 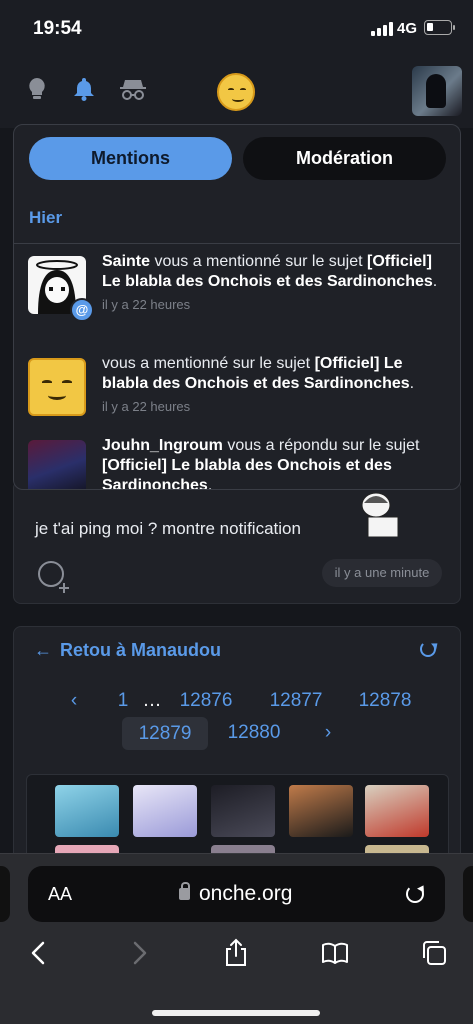 What do you see at coordinates (321, 445) in the screenshot?
I see `notification-action: vous a répondu sur le sujet` at bounding box center [321, 445].